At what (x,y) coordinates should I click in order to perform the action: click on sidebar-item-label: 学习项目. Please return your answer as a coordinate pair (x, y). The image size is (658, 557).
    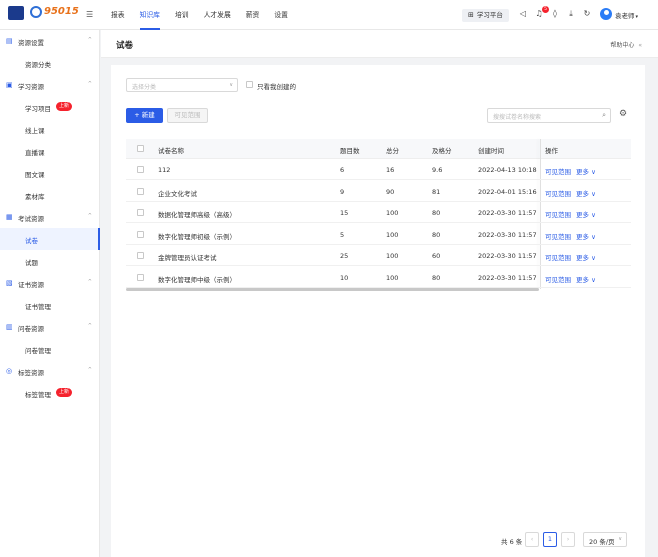
    Looking at the image, I should click on (38, 109).